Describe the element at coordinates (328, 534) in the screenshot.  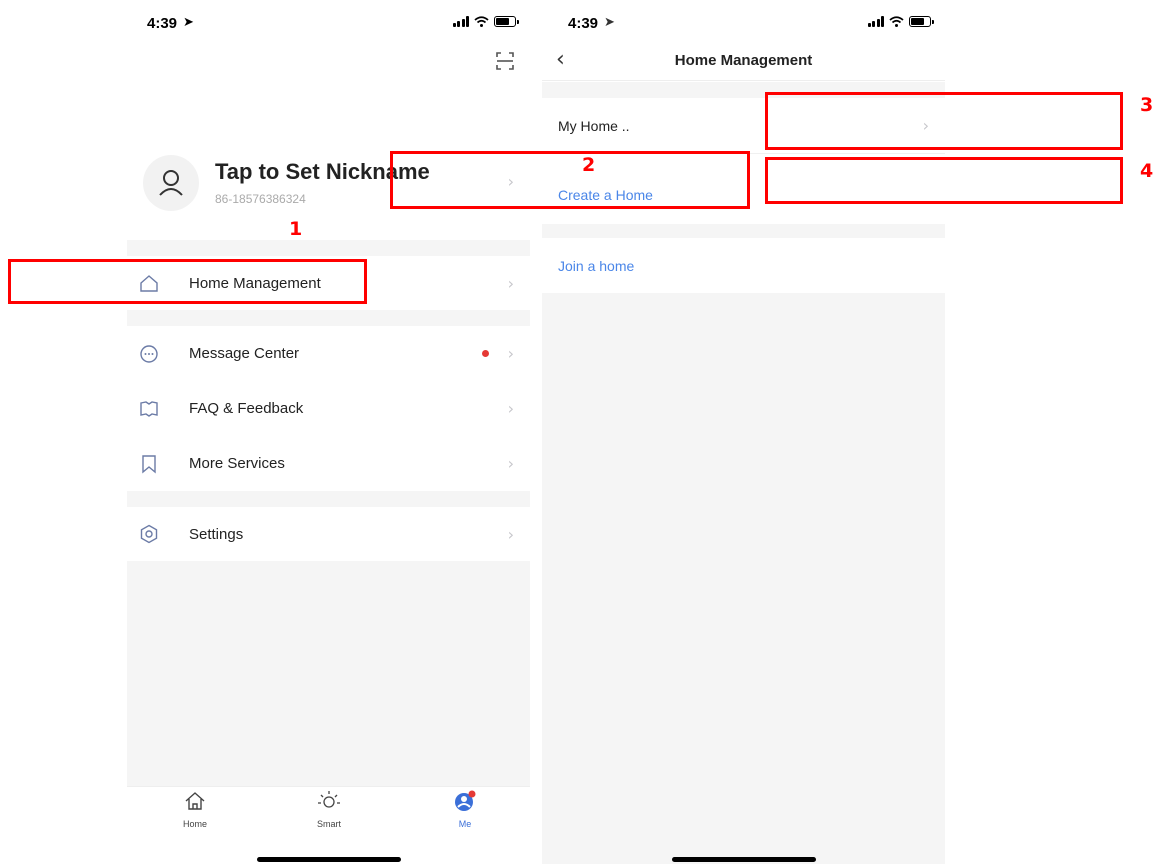
I see `menu-settings: Settings ›` at that location.